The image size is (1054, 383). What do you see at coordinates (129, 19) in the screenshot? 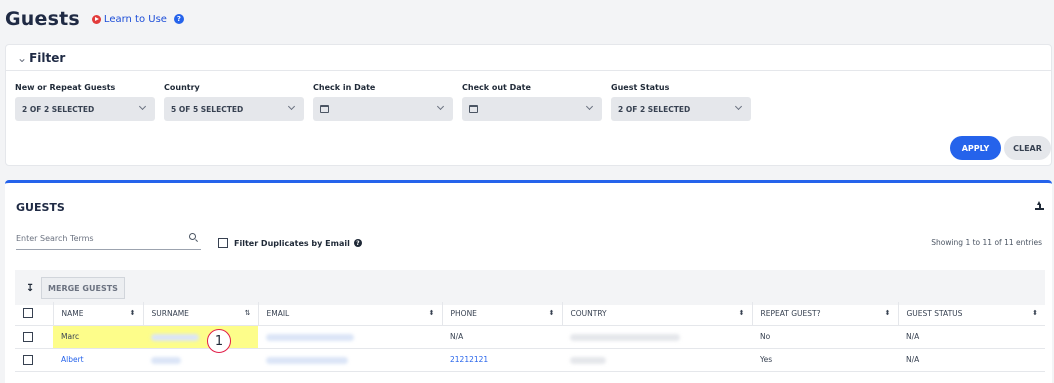
I see `learn-to-use-link: Learn to Use` at bounding box center [129, 19].